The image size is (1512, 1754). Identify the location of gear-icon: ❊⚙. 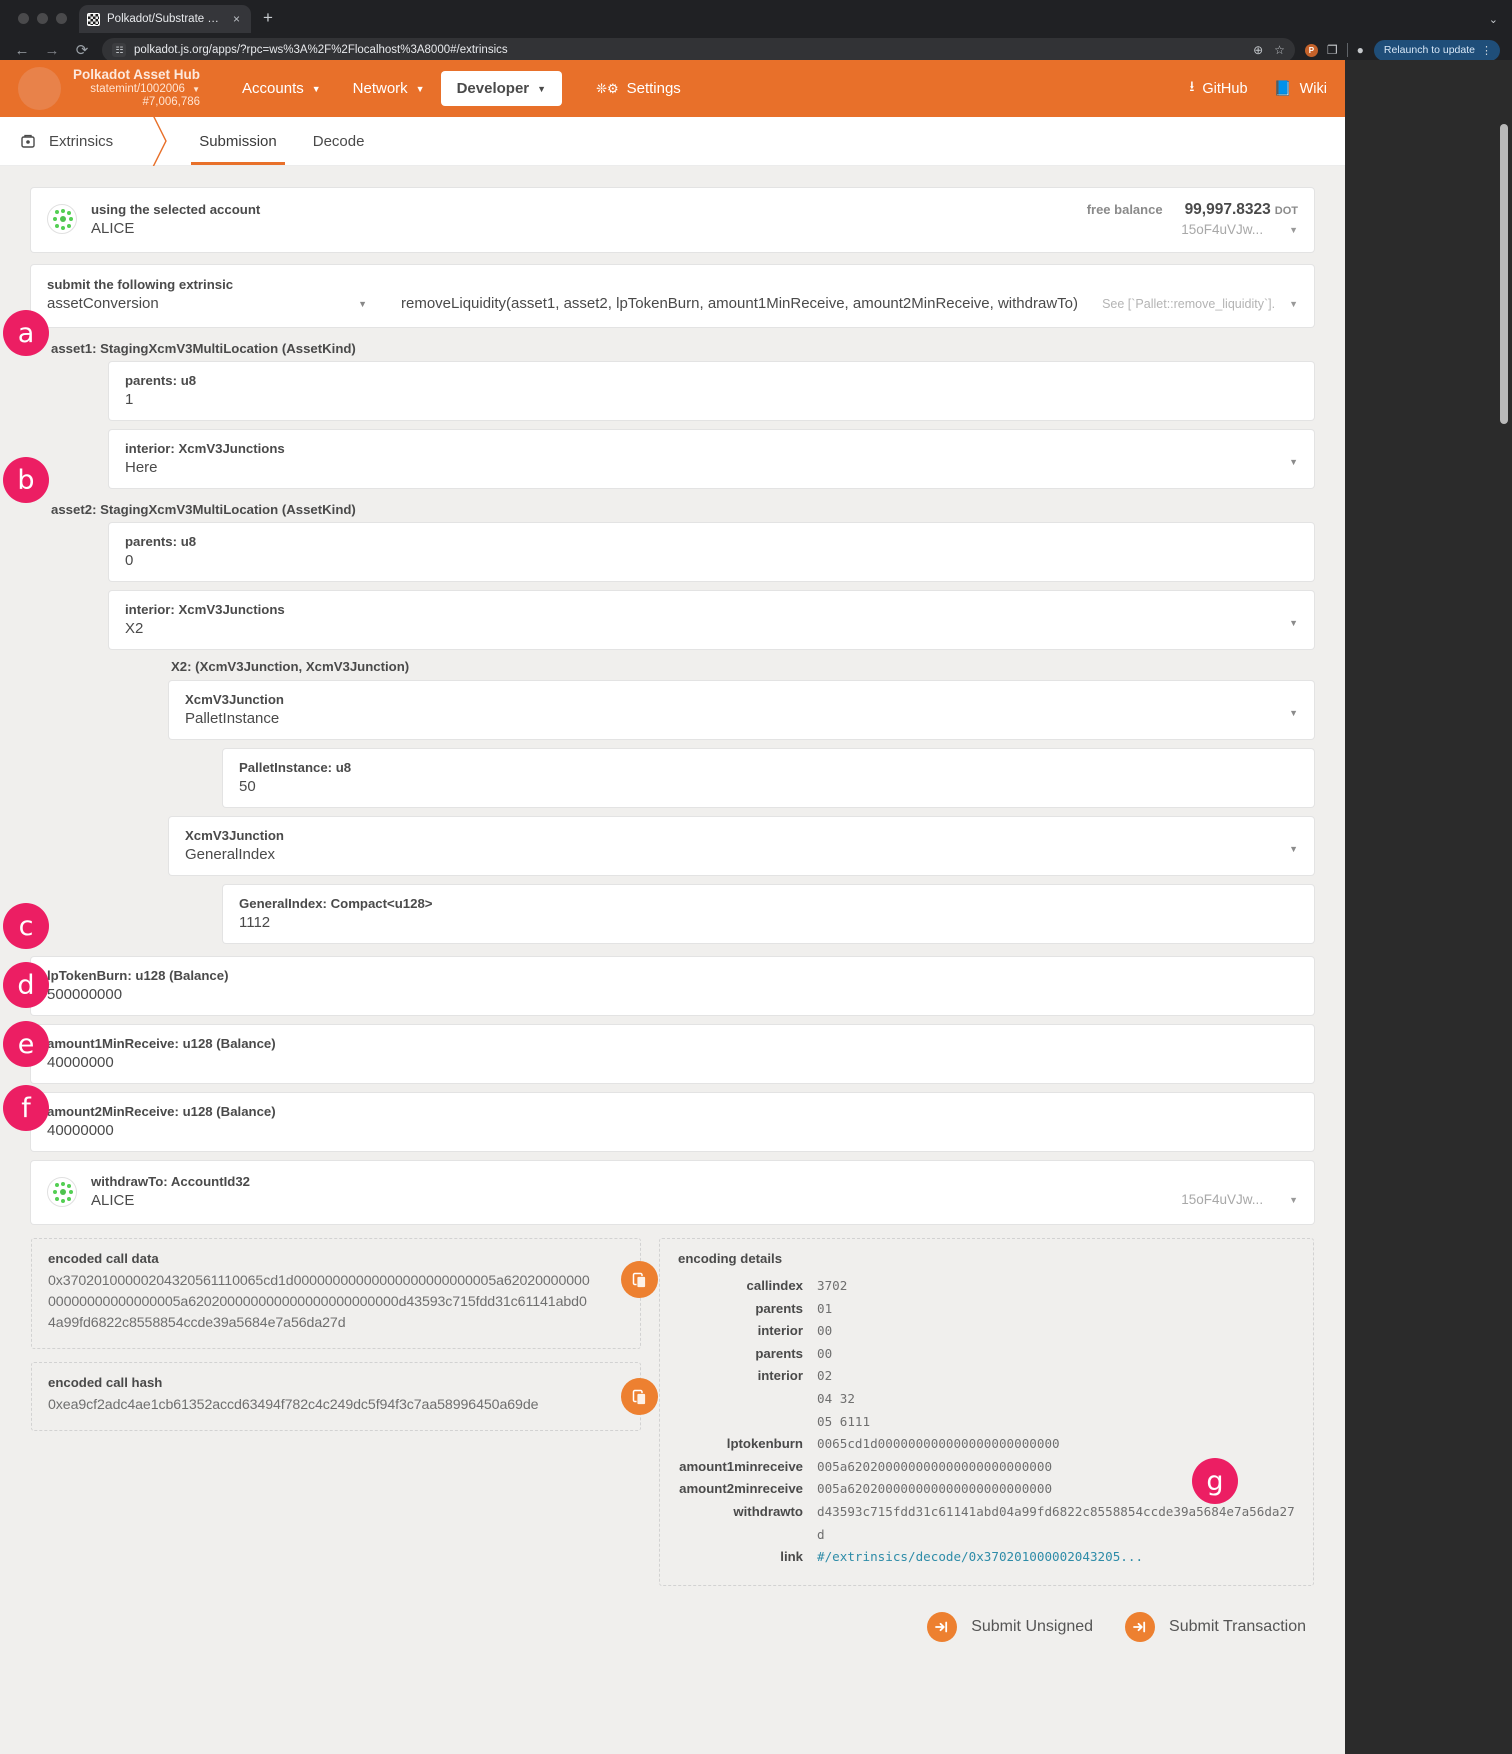
(607, 88).